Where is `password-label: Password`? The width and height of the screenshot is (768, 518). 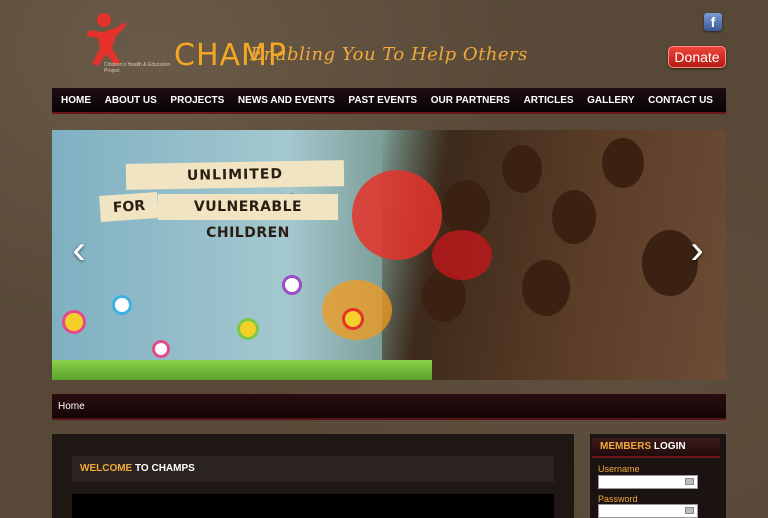
password-label: Password is located at coordinates (618, 499).